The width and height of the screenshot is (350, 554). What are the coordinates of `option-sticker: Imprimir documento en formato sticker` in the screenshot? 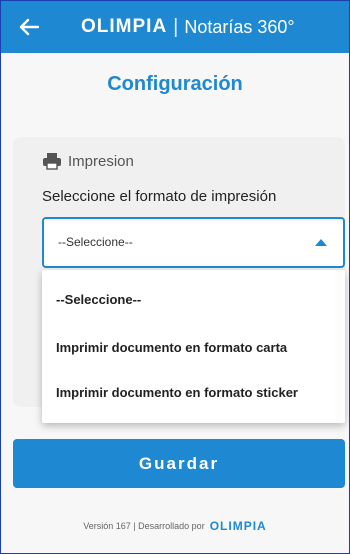 It's located at (177, 392).